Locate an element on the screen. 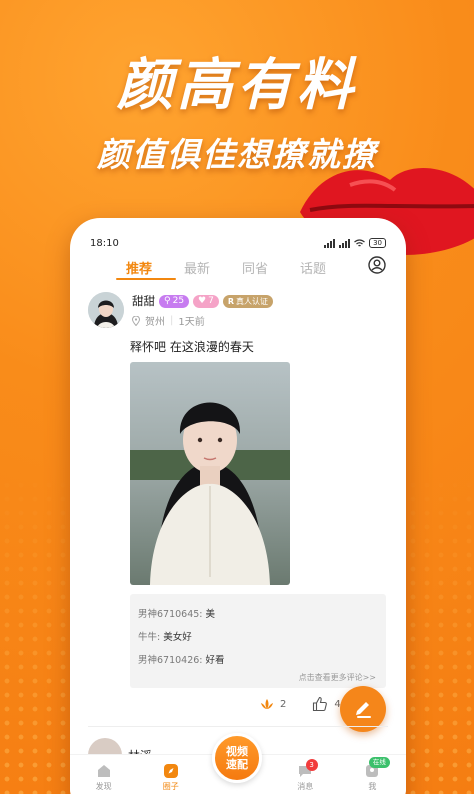 The height and width of the screenshot is (794, 474). post-divider is located at coordinates (238, 726).